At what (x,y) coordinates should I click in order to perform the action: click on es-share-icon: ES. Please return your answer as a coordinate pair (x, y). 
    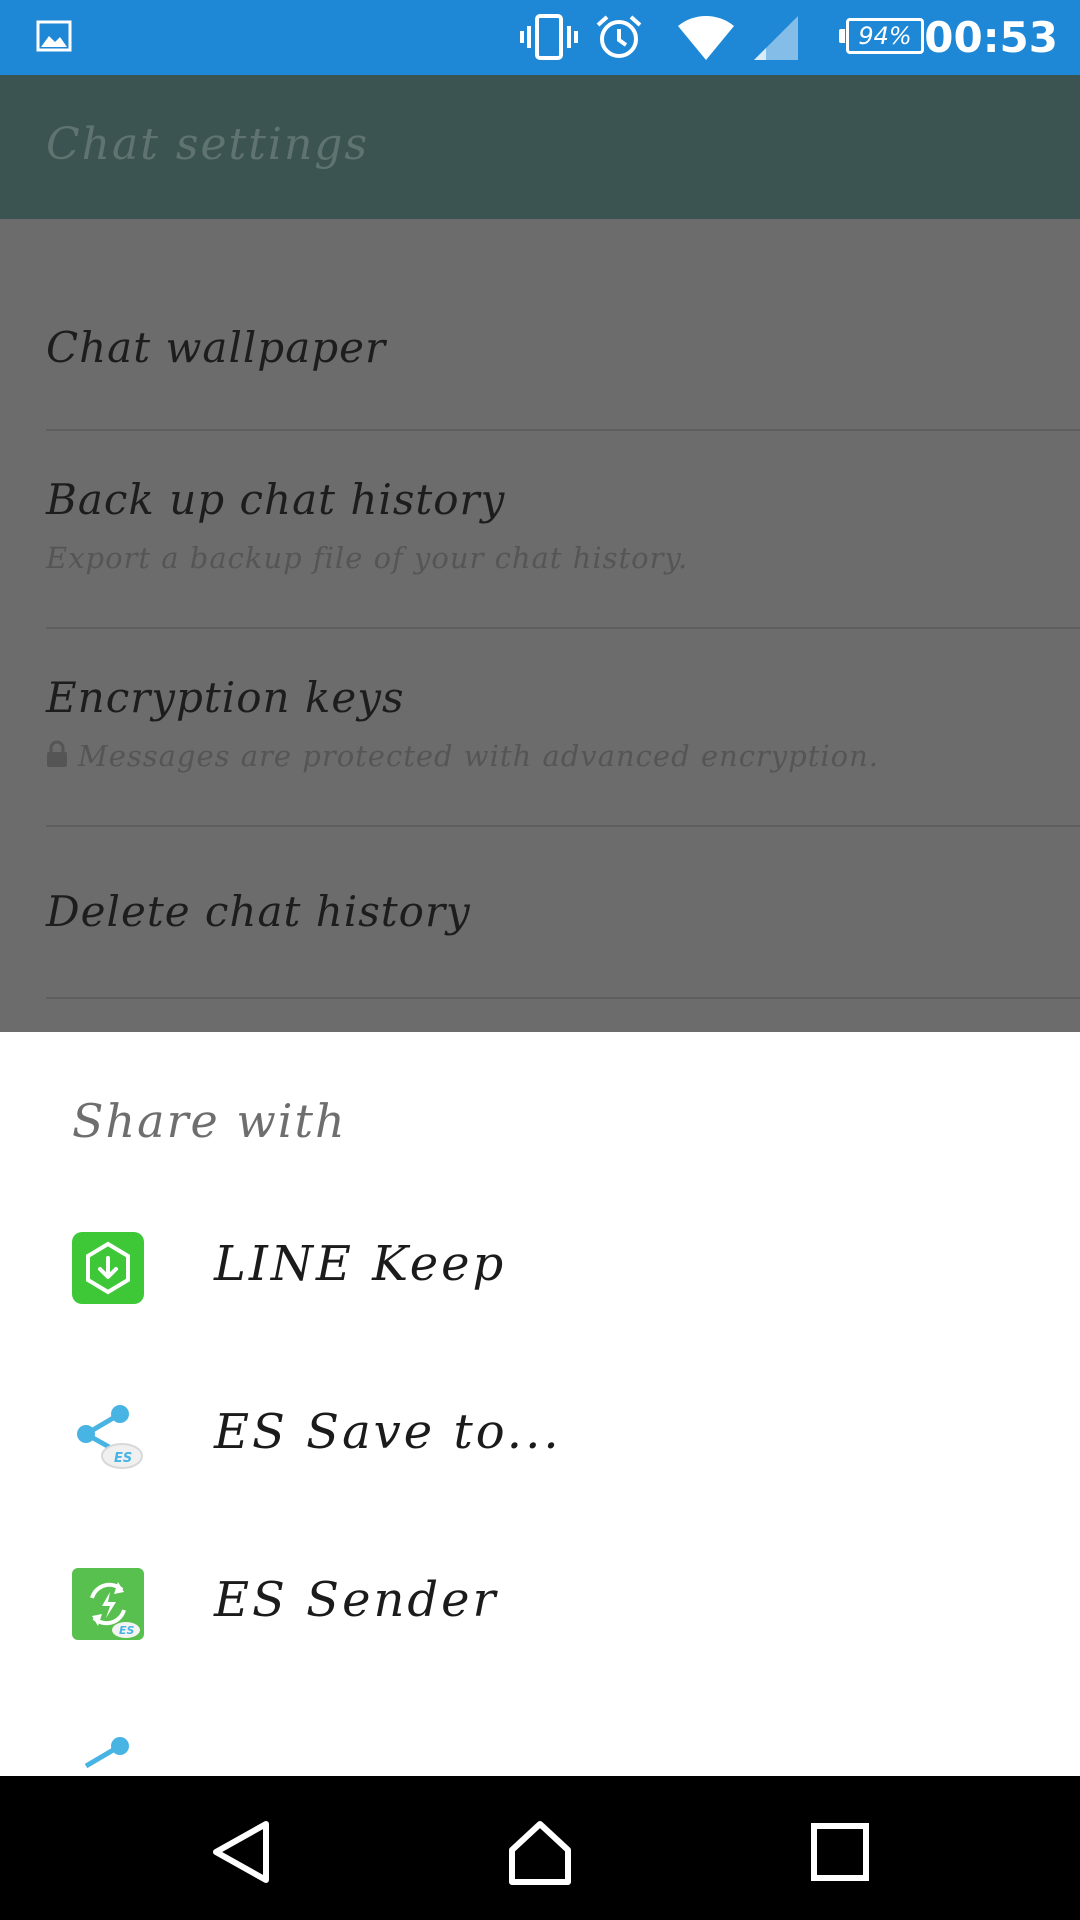
    Looking at the image, I should click on (110, 1437).